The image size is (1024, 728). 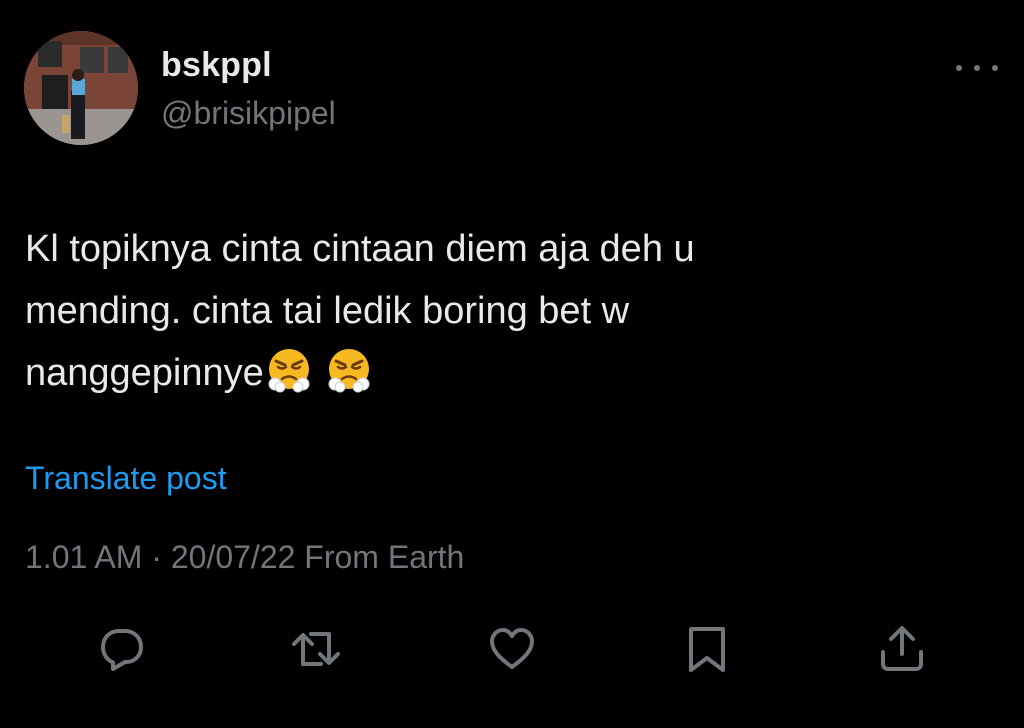 I want to click on action-bar, so click(x=512, y=649).